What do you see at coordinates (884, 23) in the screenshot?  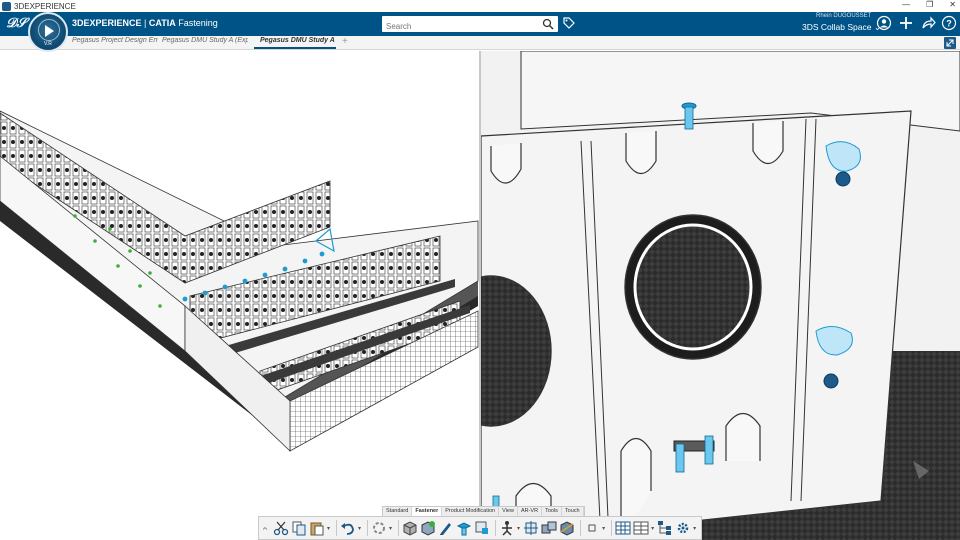 I see `user-profile-icon` at bounding box center [884, 23].